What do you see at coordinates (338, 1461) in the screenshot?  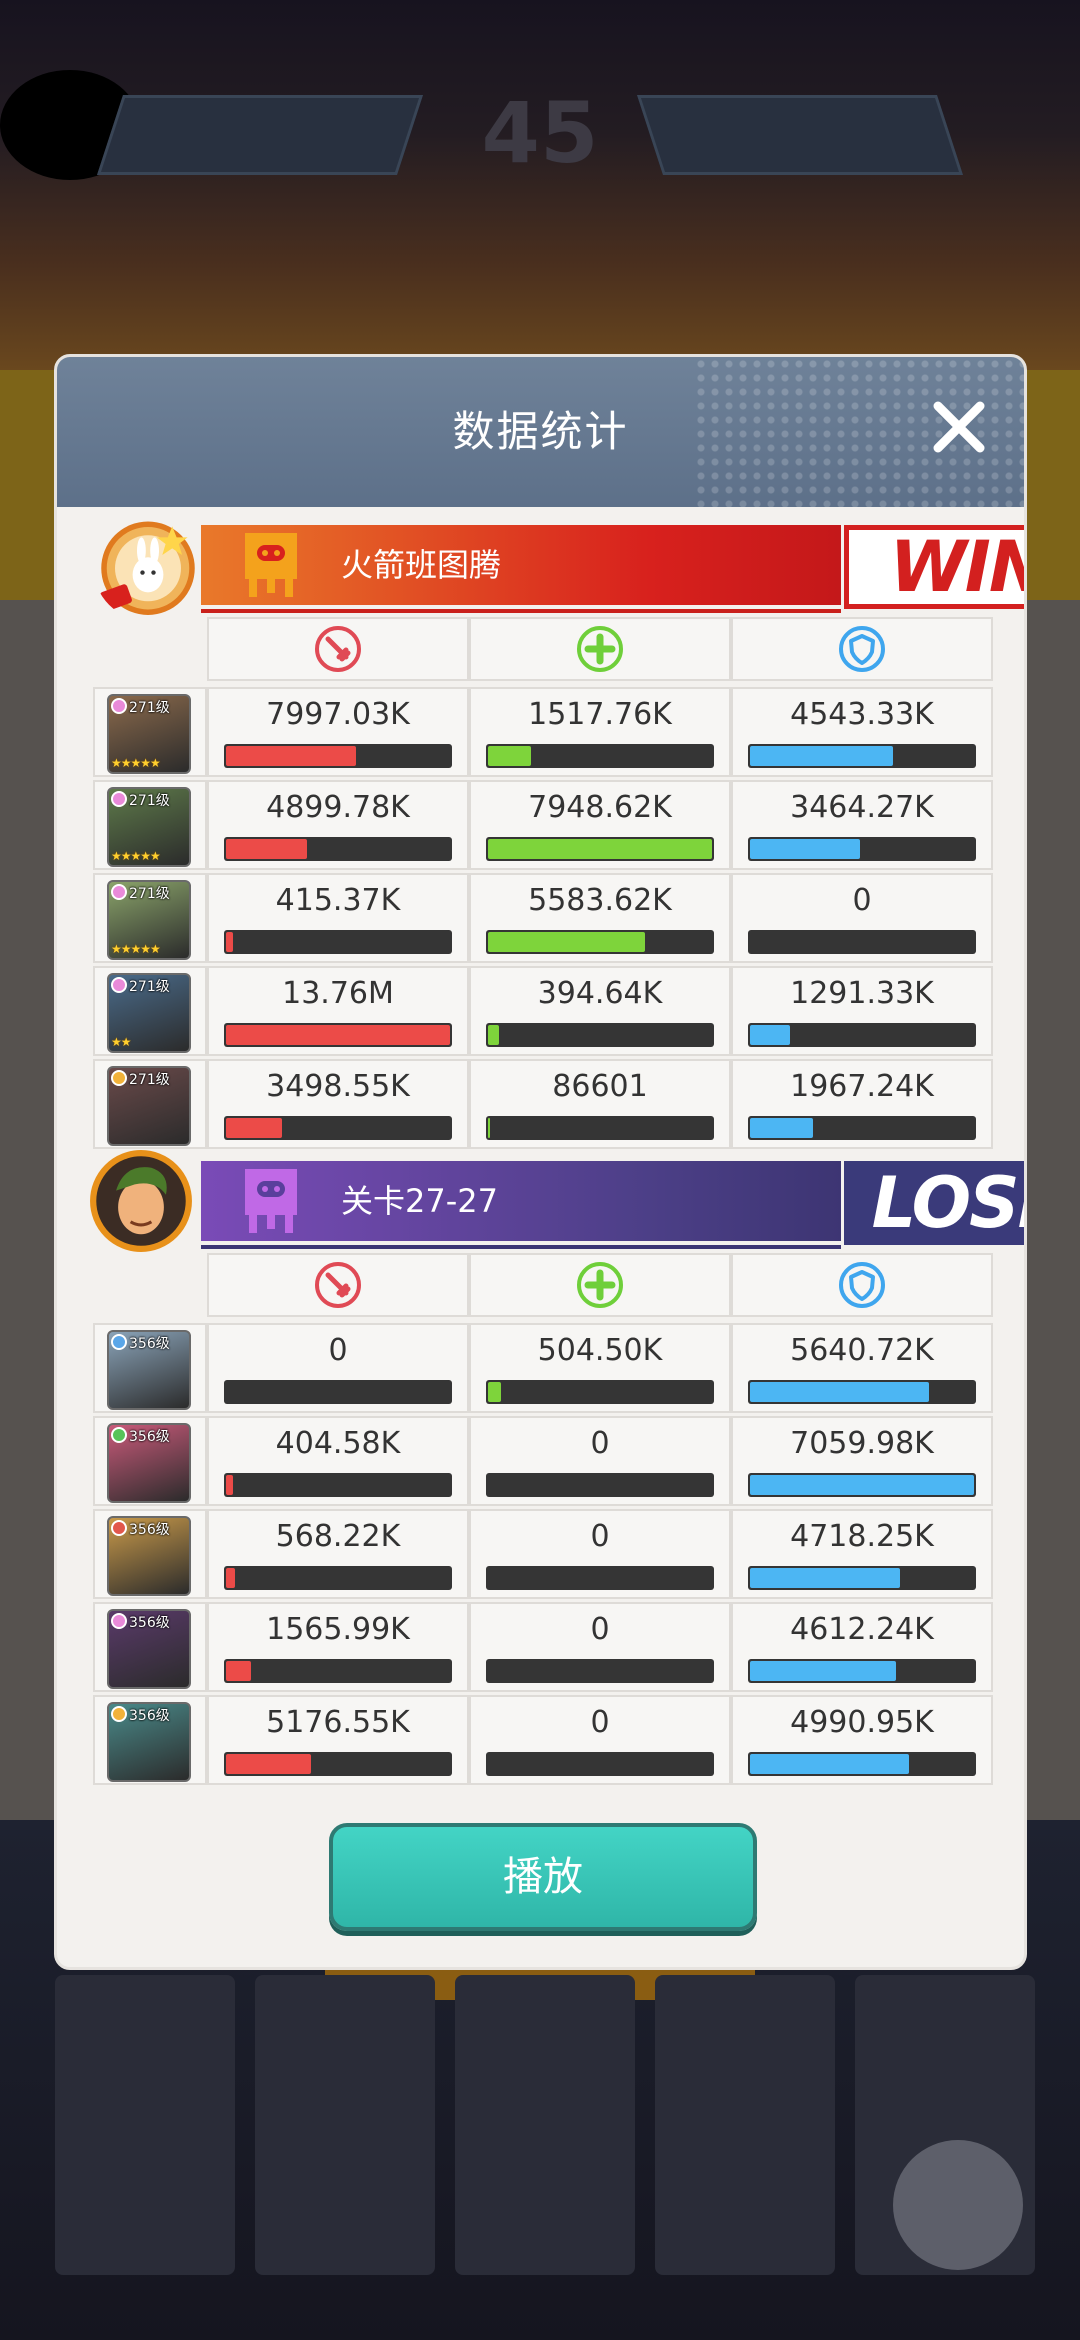 I see `damage-cell: 404.58K` at bounding box center [338, 1461].